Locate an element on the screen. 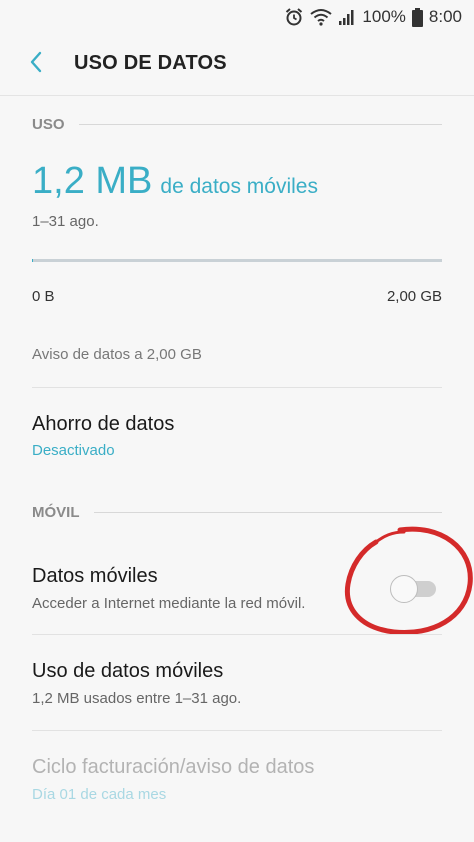 This screenshot has height=842, width=474. section-header-mobile: MÓVIL is located at coordinates (237, 512).